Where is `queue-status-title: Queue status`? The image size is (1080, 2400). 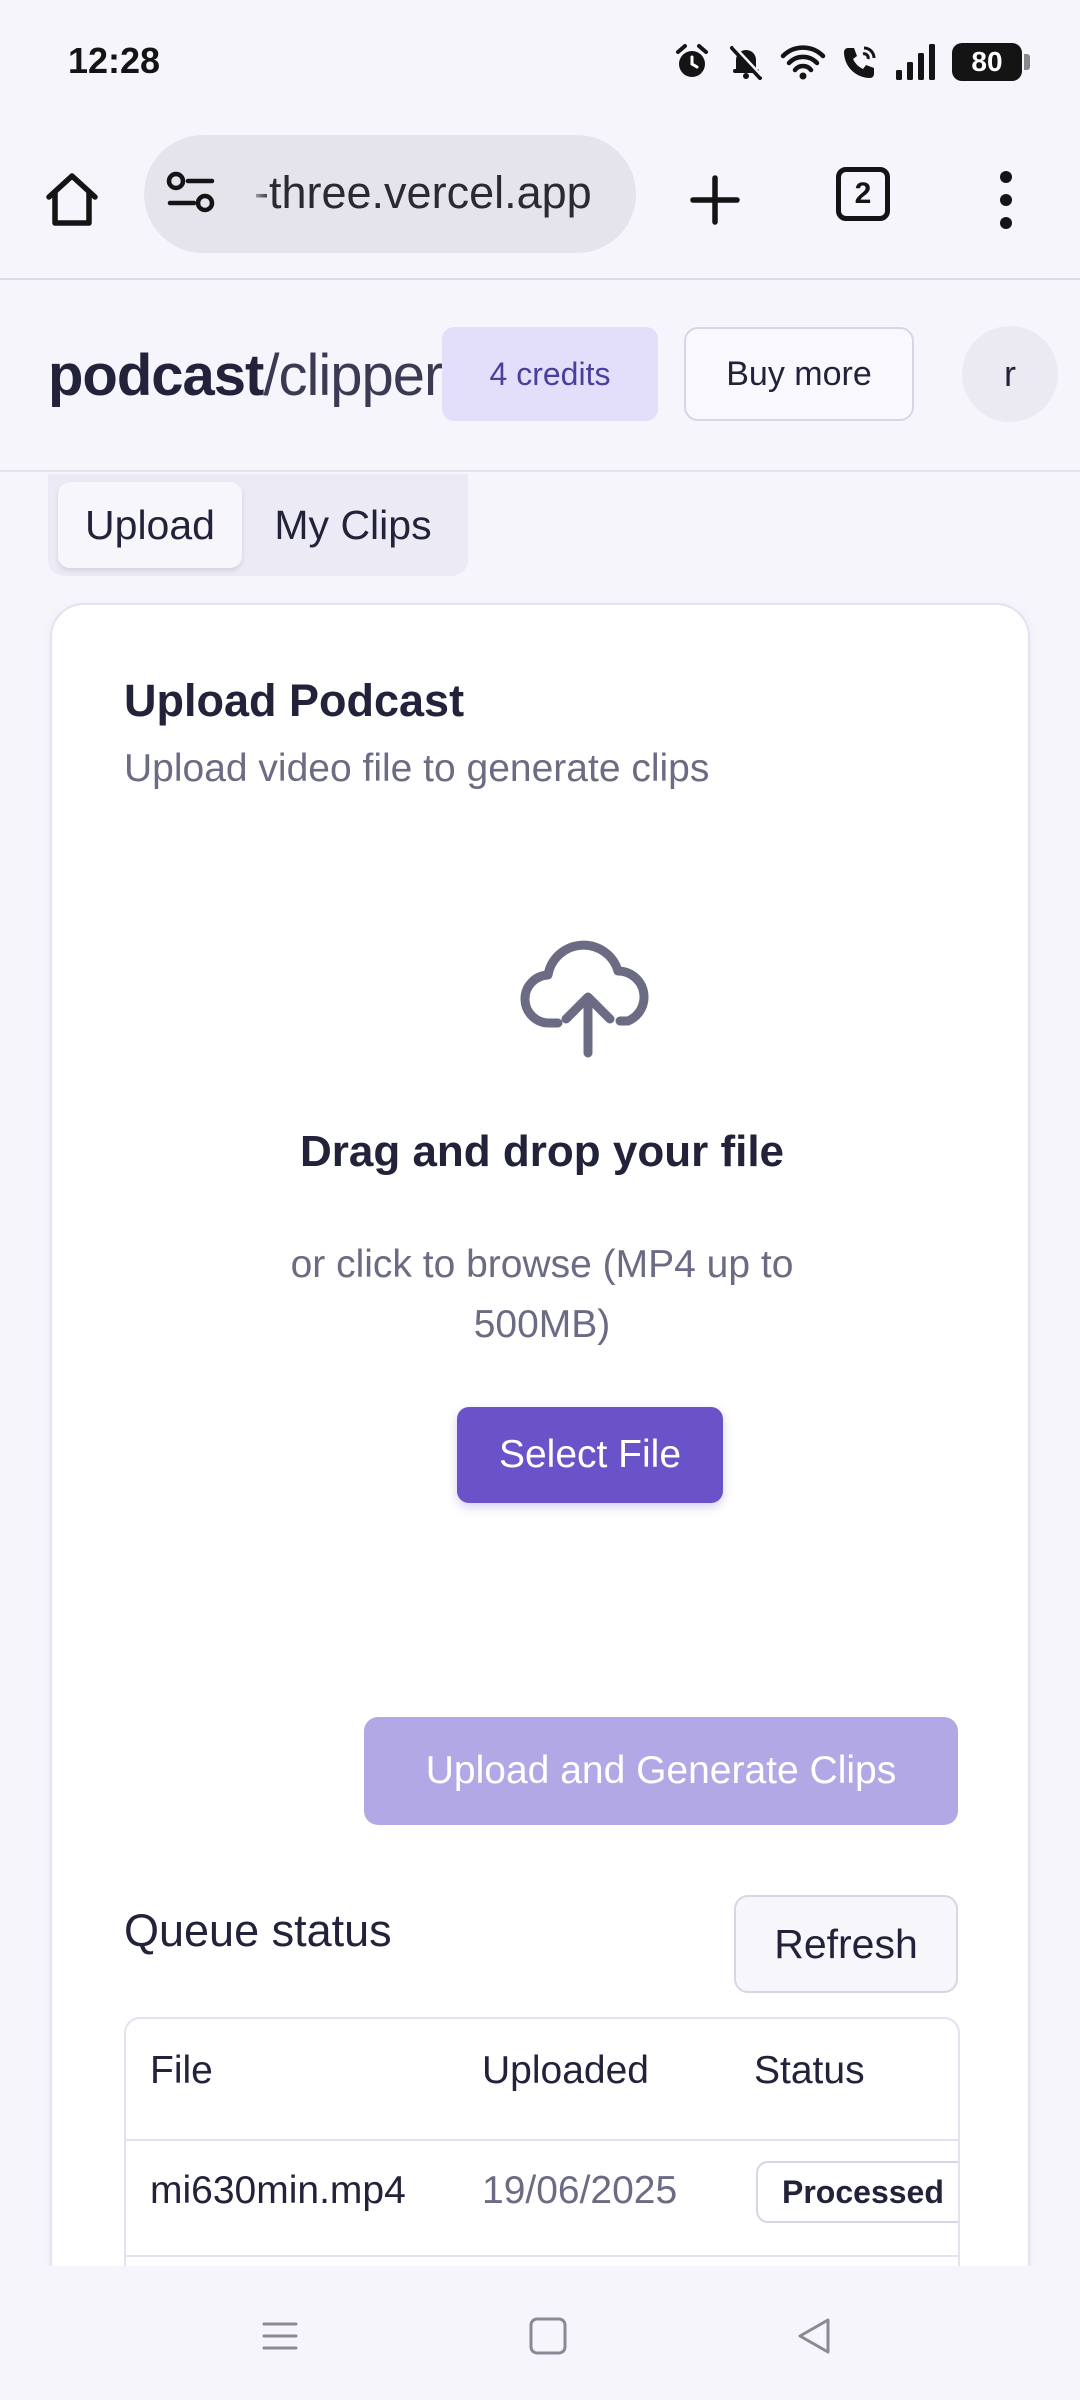 queue-status-title: Queue status is located at coordinates (258, 1930).